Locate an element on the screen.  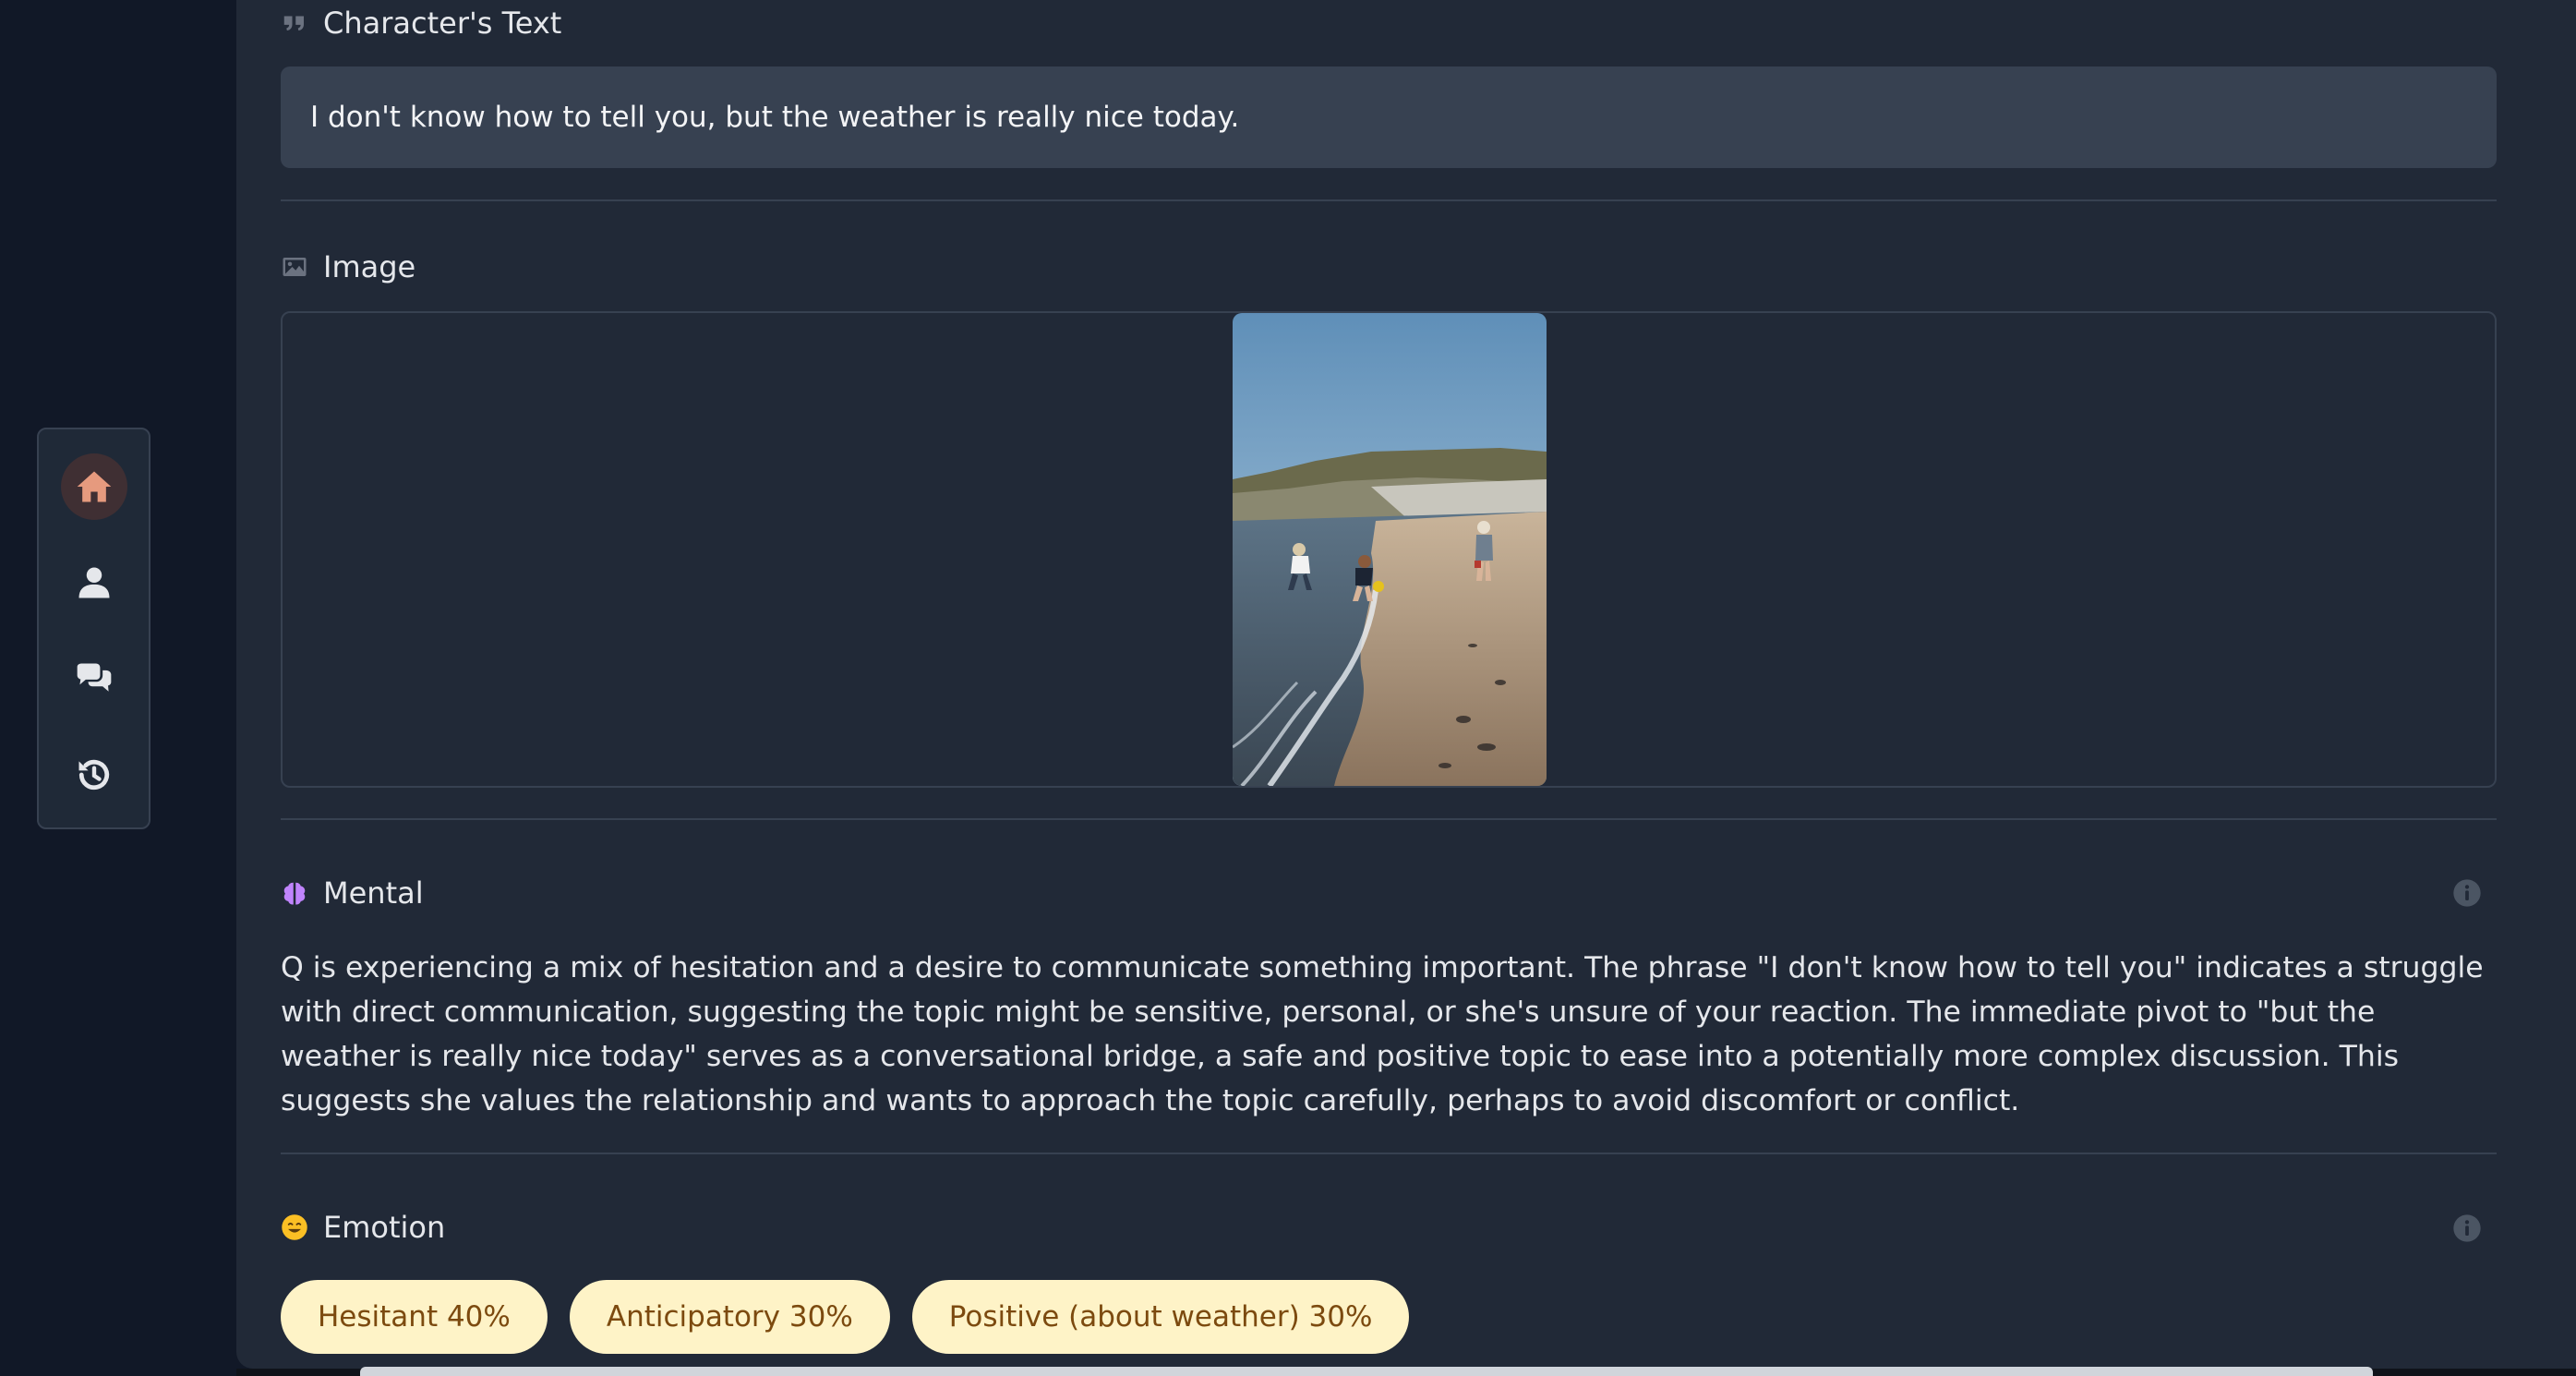
mental-info-icon is located at coordinates (2467, 893).